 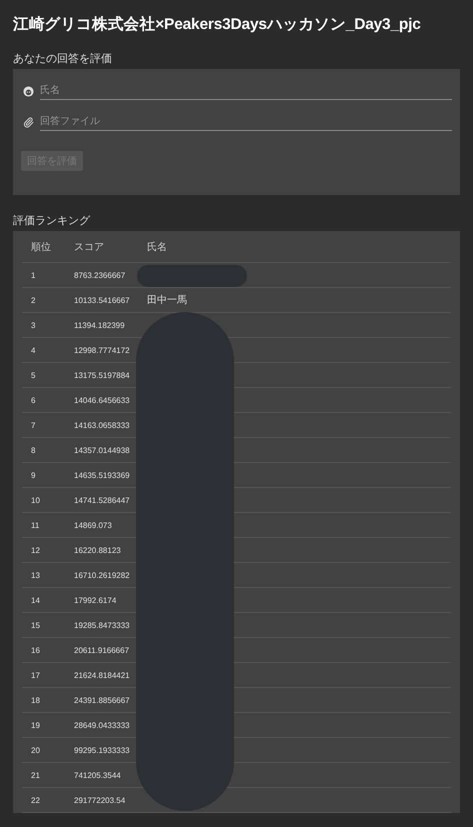 What do you see at coordinates (157, 247) in the screenshot?
I see `column-header: 氏名` at bounding box center [157, 247].